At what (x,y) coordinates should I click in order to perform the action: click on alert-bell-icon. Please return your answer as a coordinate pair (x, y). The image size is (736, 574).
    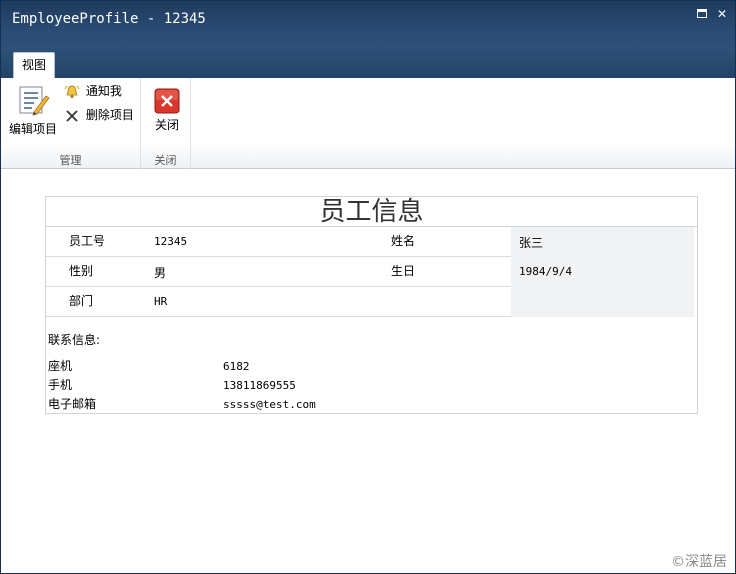
    Looking at the image, I should click on (72, 91).